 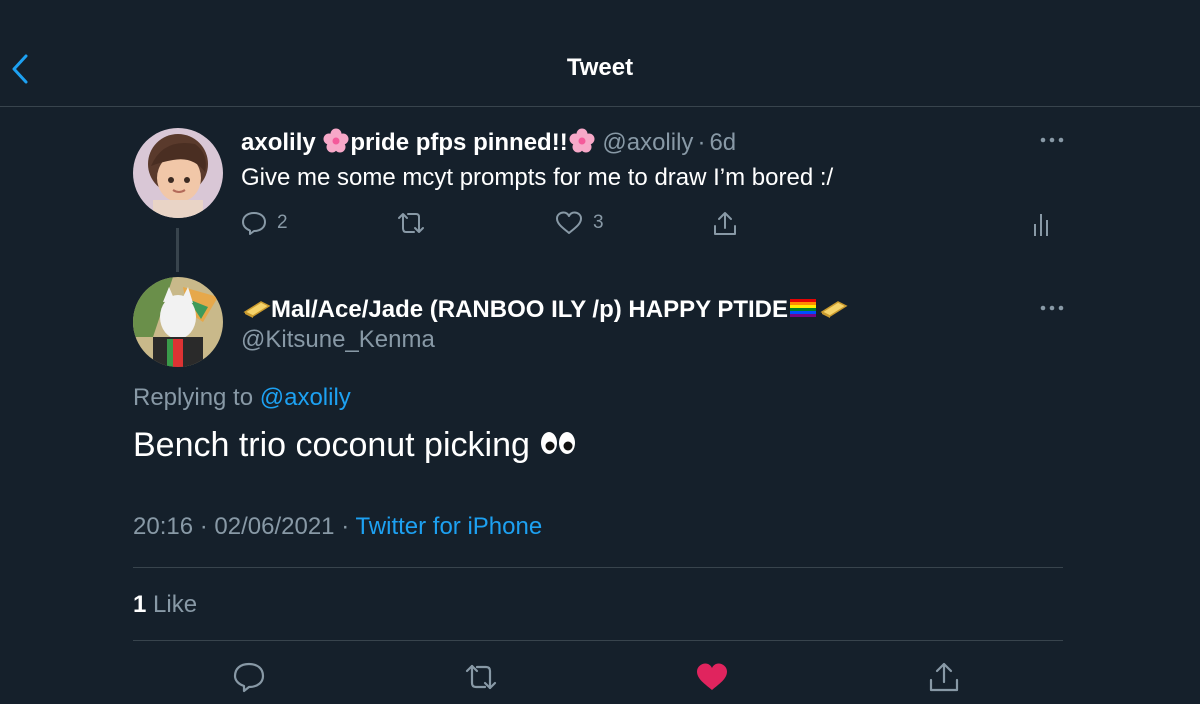 What do you see at coordinates (558, 443) in the screenshot?
I see `eyes-emoji` at bounding box center [558, 443].